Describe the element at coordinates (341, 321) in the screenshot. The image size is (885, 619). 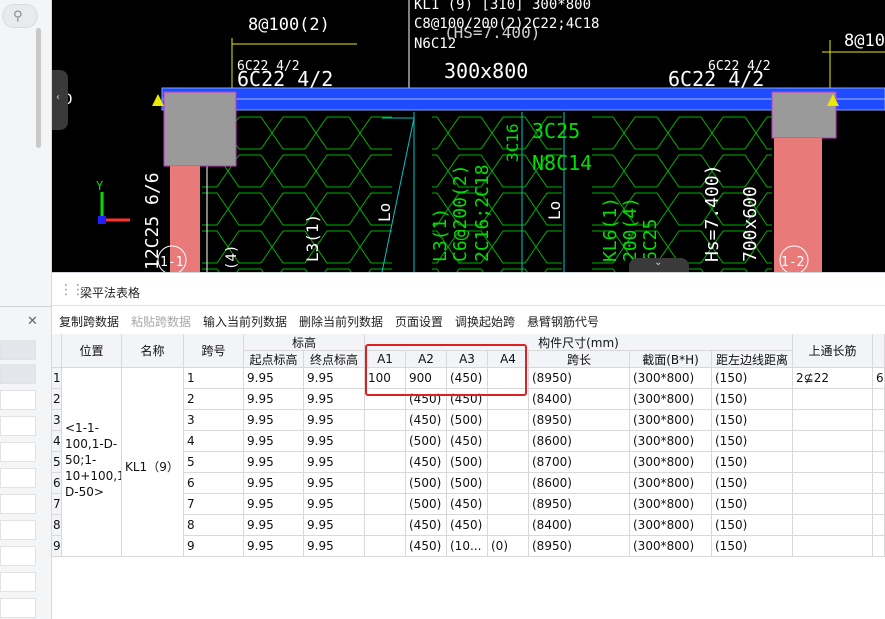
I see `delete-column-data-button: 删除当前列数据` at that location.